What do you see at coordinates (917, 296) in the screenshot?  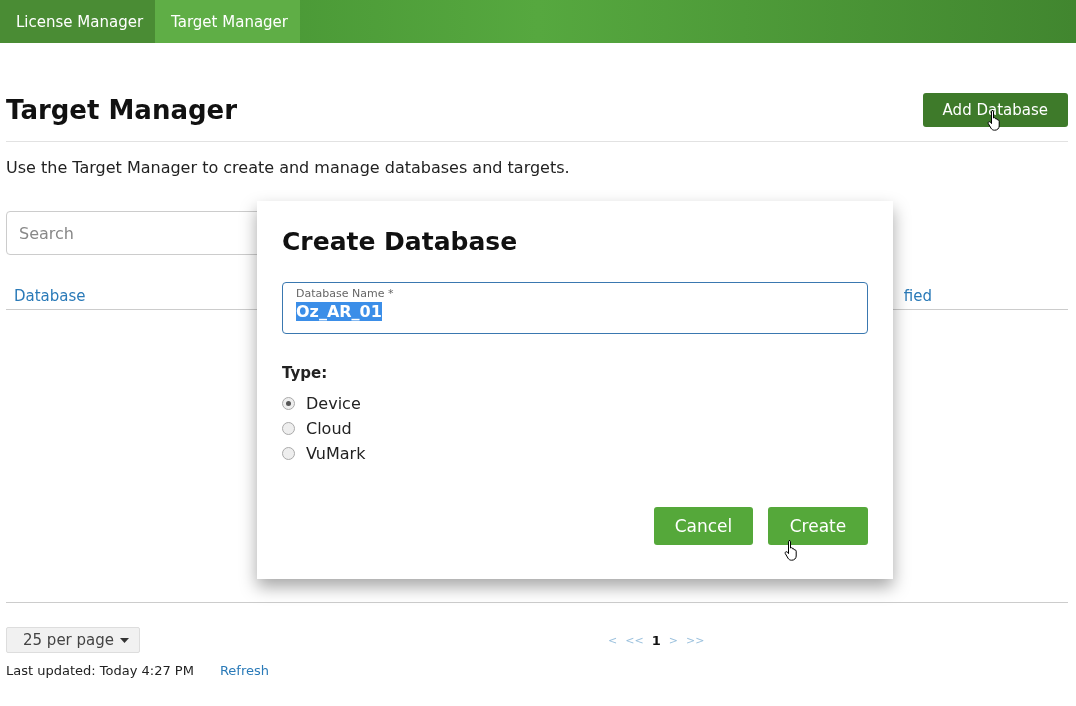 I see `column-header: fied` at bounding box center [917, 296].